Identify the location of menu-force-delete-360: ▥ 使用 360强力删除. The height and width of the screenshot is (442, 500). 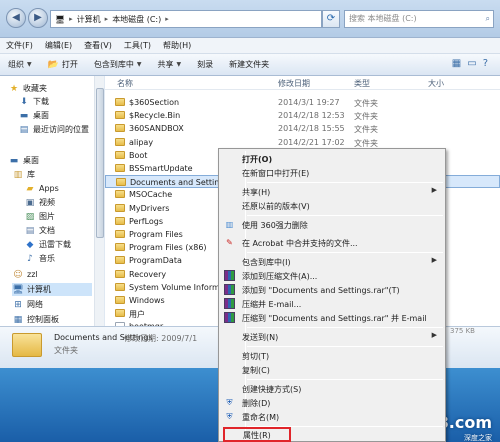
(333, 225).